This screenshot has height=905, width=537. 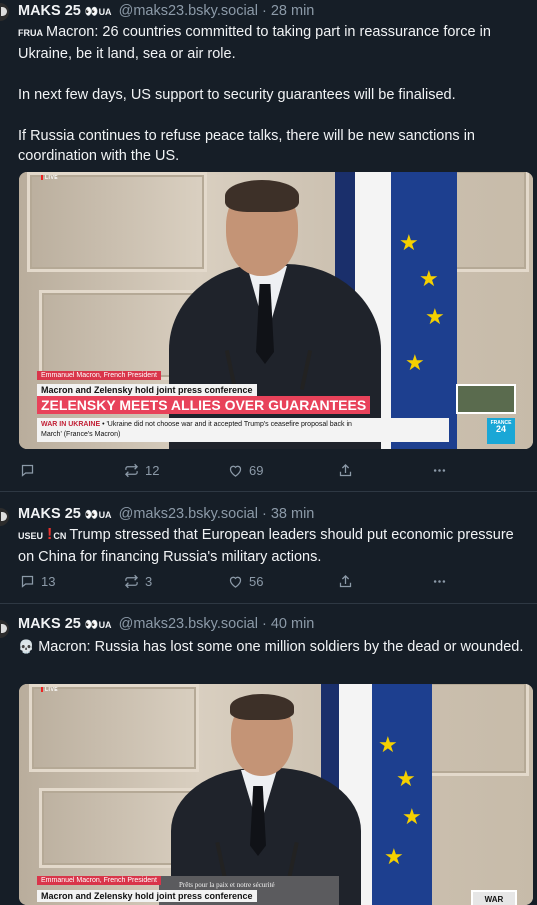 What do you see at coordinates (256, 581) in the screenshot?
I see `like-count: 56` at bounding box center [256, 581].